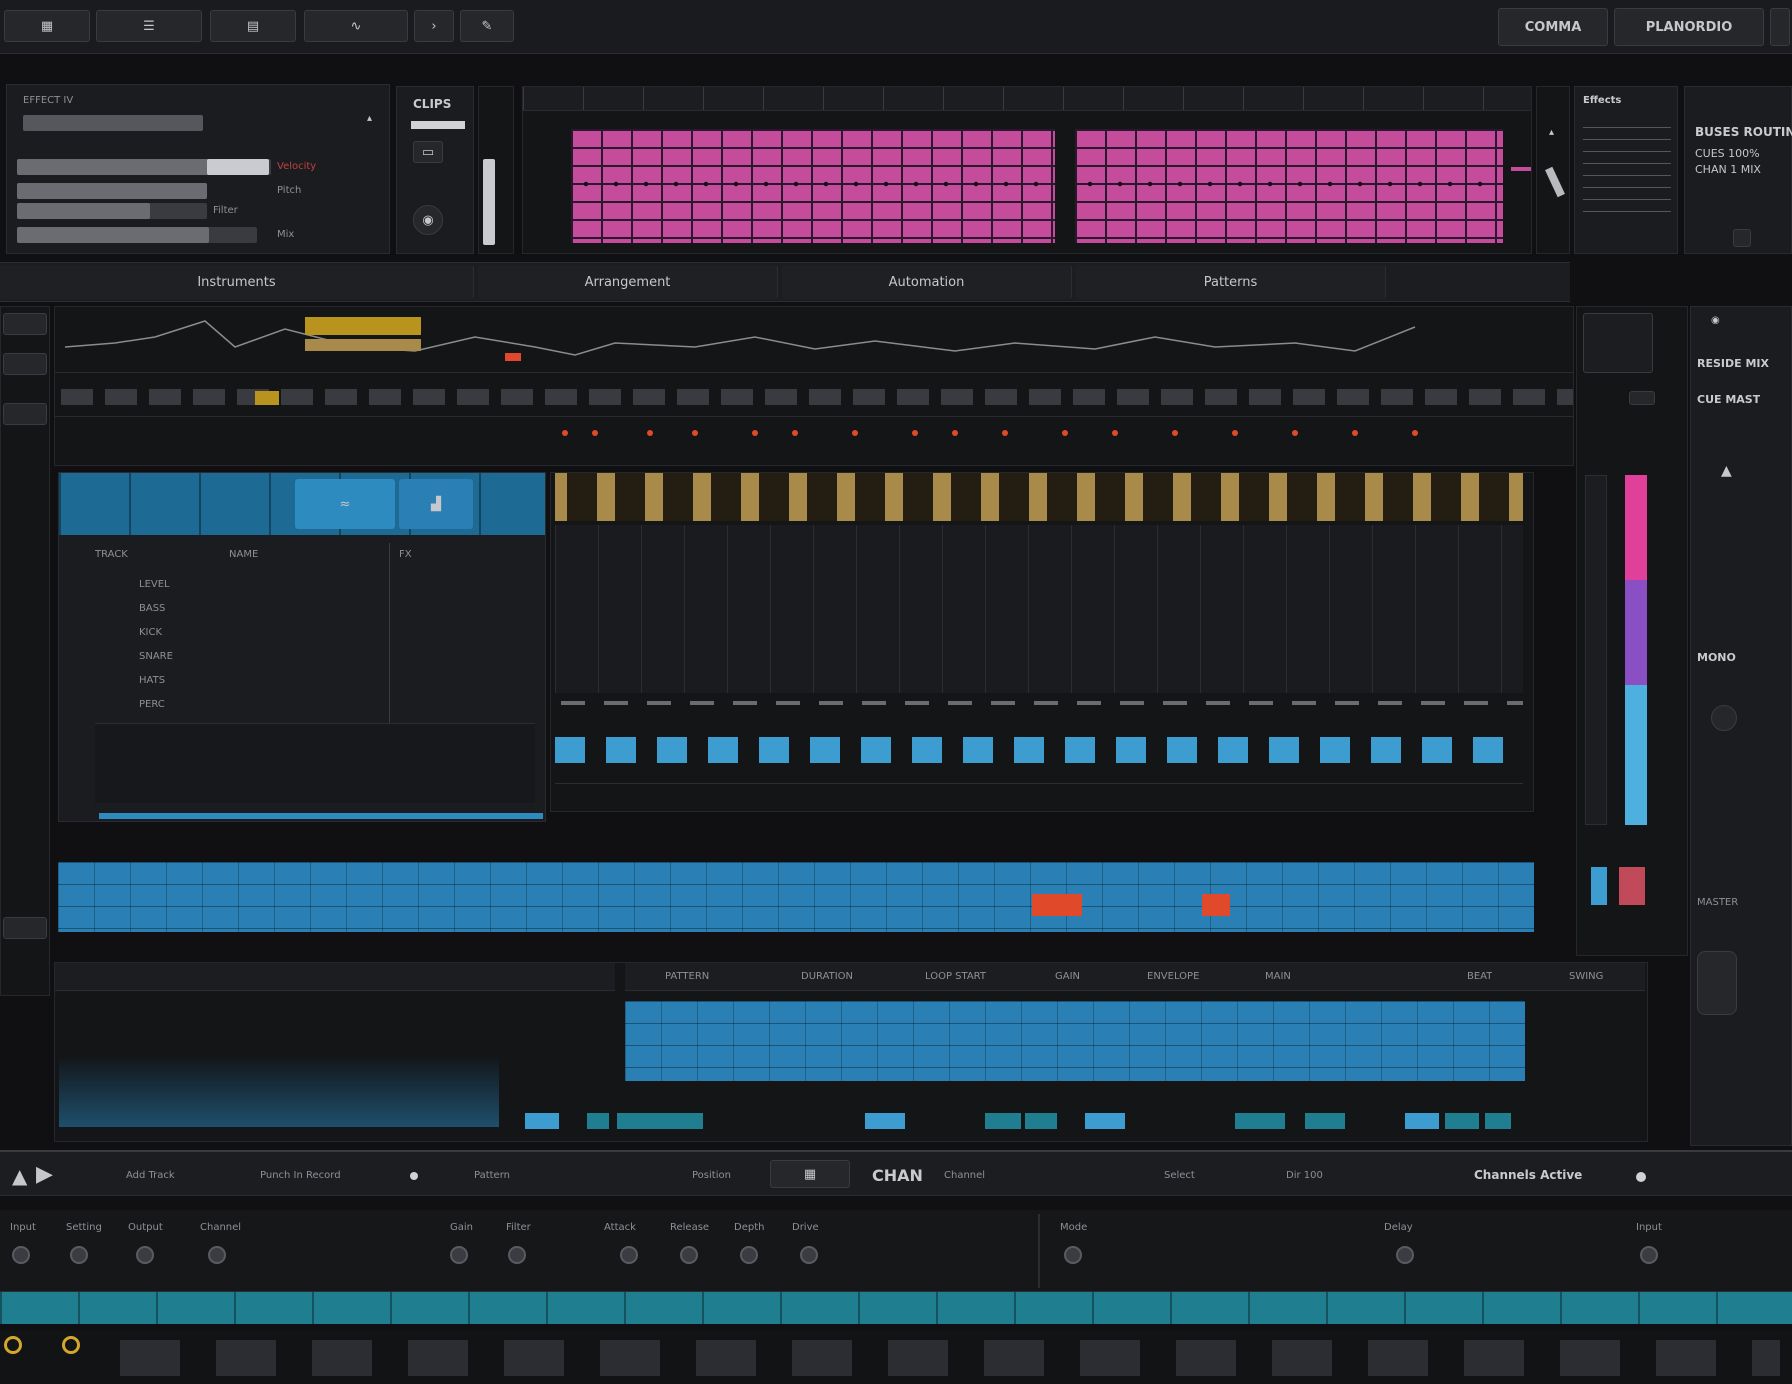 This screenshot has height=1384, width=1792. Describe the element at coordinates (436, 504) in the screenshot. I see `track-list-tab-2: ▟` at that location.